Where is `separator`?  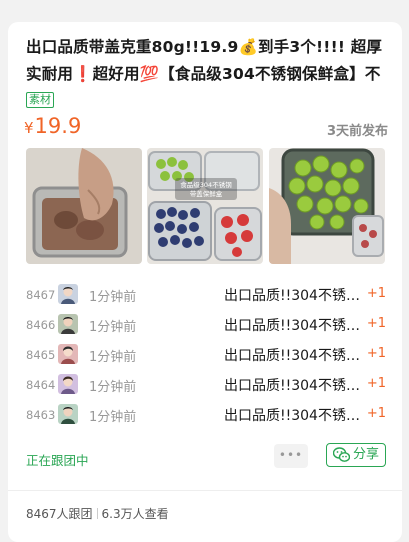 separator is located at coordinates (97, 513).